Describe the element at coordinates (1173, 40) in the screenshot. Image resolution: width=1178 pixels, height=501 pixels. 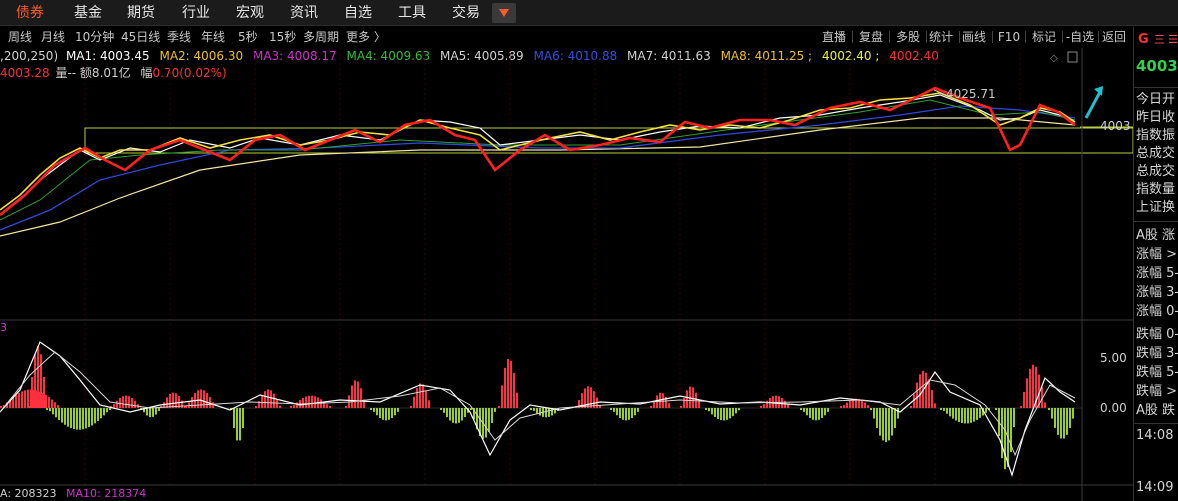
I see `list-icon: ☰` at that location.